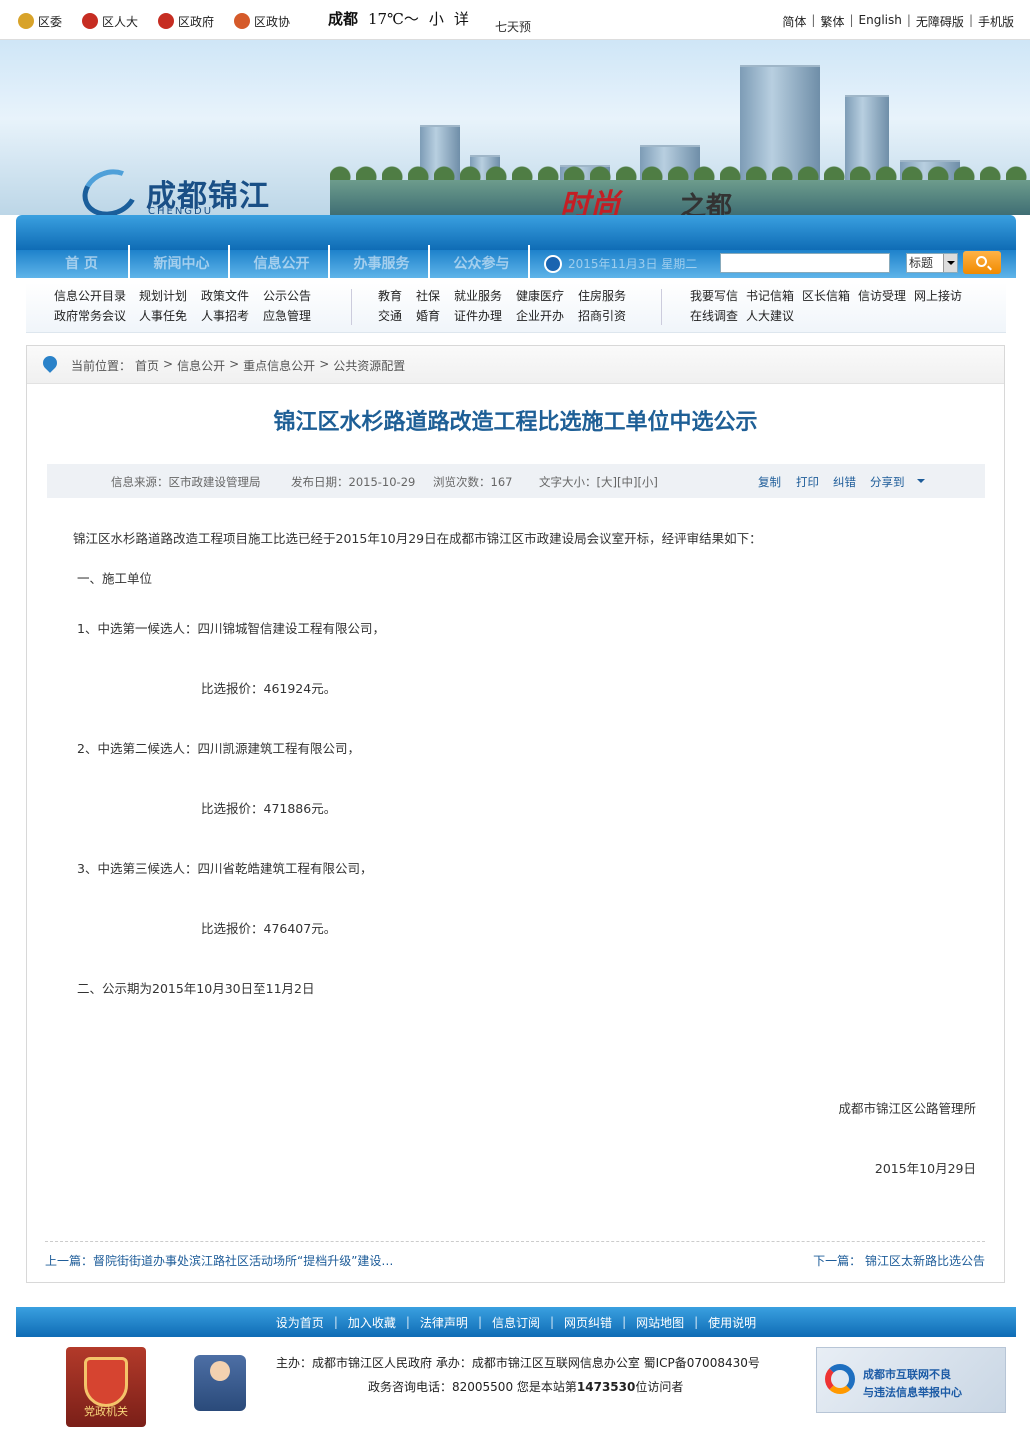  I want to click on quick-link: 我要写信, so click(718, 296).